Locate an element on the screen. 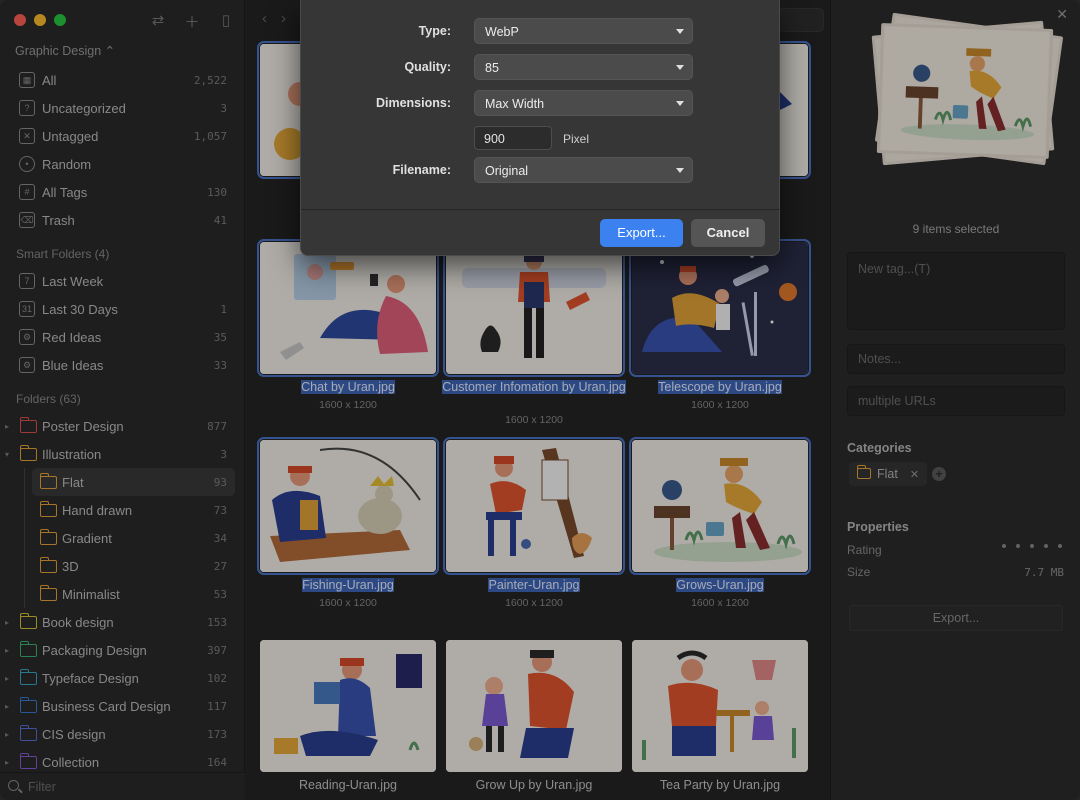 The height and width of the screenshot is (800, 1080). sidebar-item-count: 93 is located at coordinates (220, 482).